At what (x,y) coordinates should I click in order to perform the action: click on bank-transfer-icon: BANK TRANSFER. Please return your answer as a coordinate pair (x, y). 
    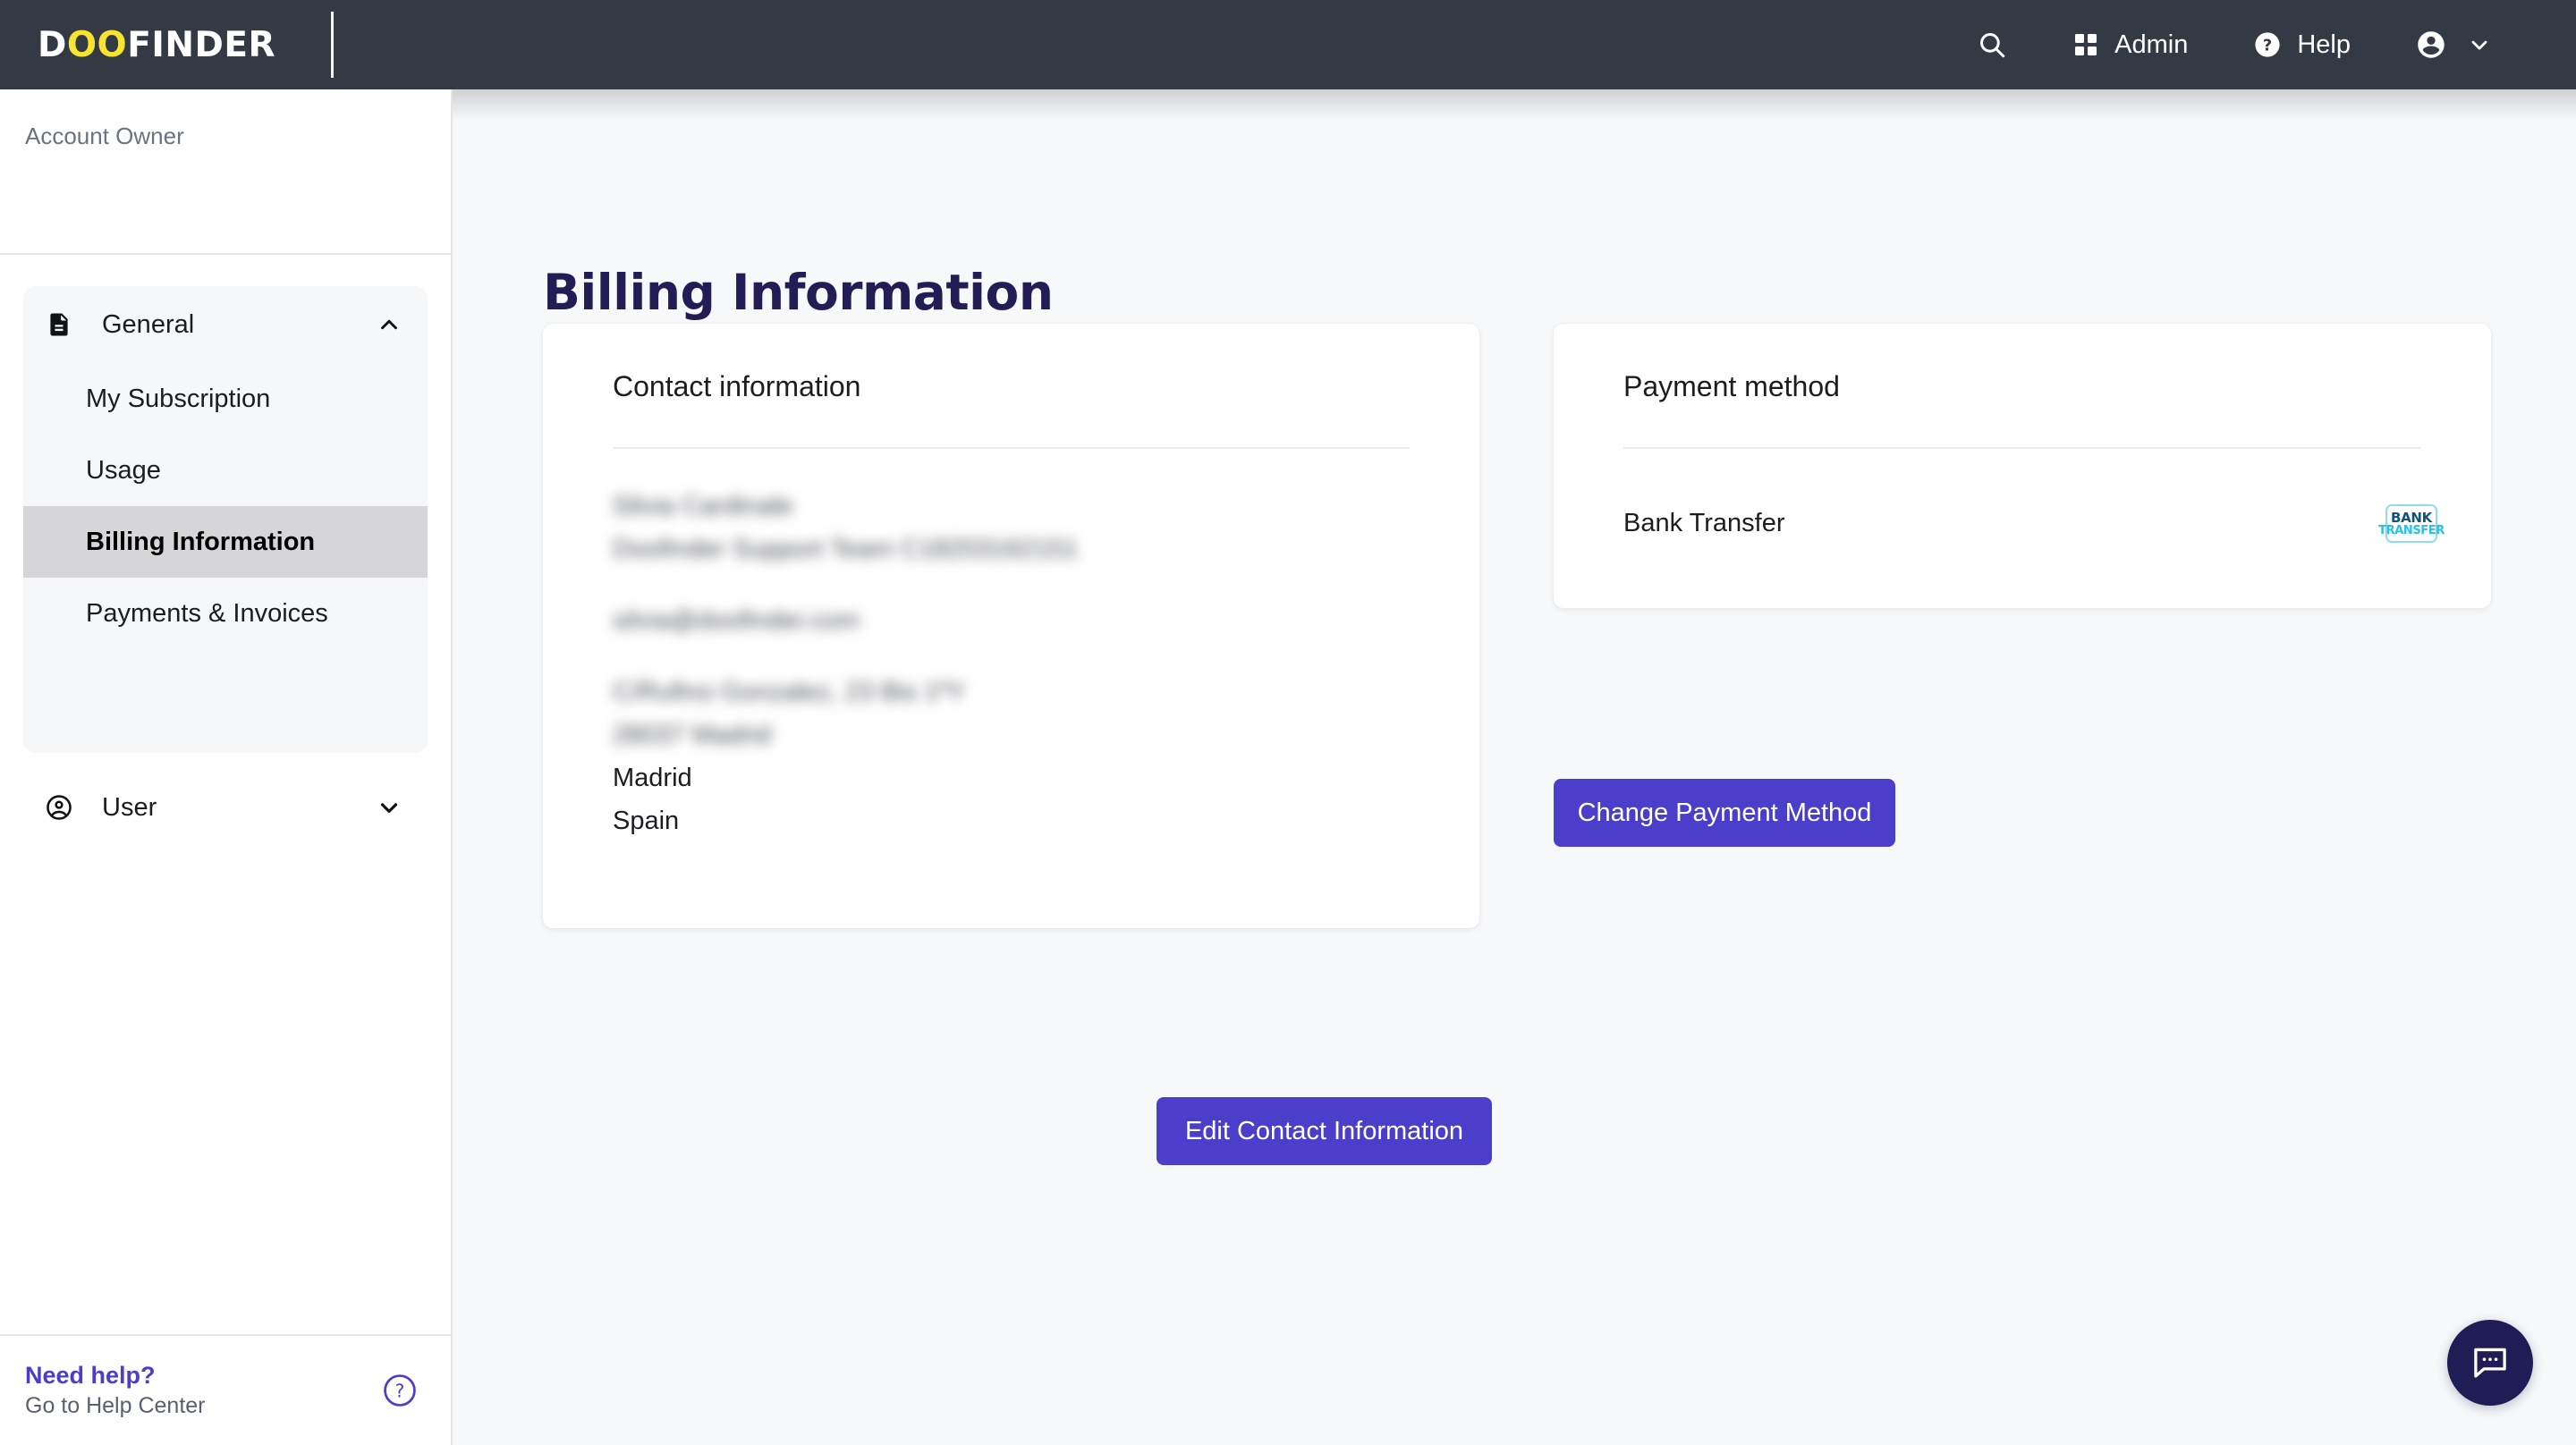
    Looking at the image, I should click on (2411, 523).